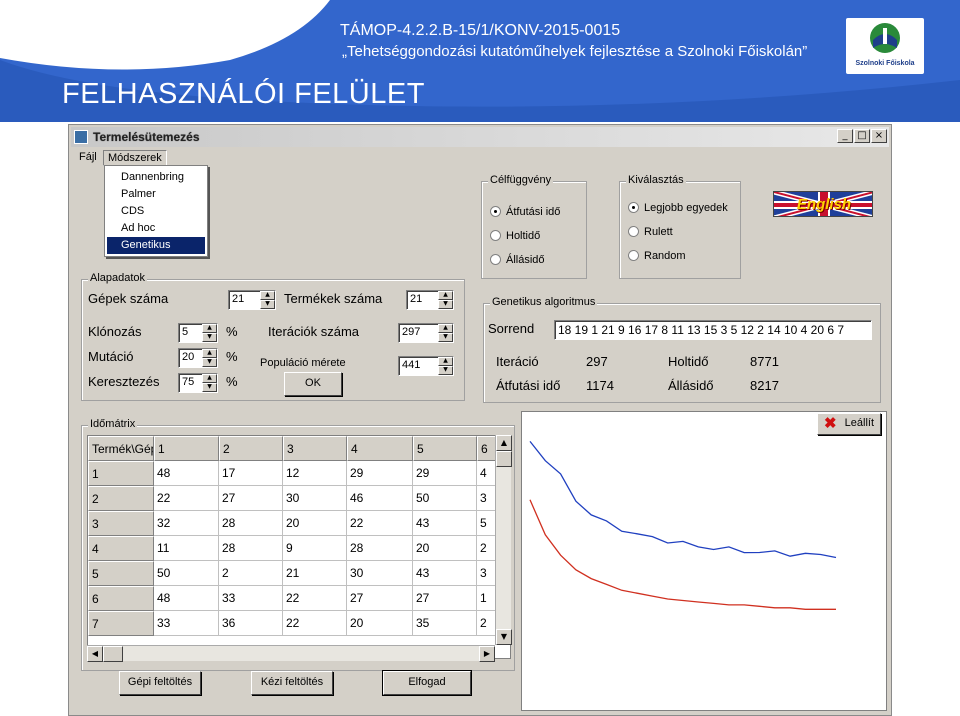 Image resolution: width=960 pixels, height=716 pixels. Describe the element at coordinates (430, 300) in the screenshot. I see `products-stepper: 21 ▲ ▼` at that location.